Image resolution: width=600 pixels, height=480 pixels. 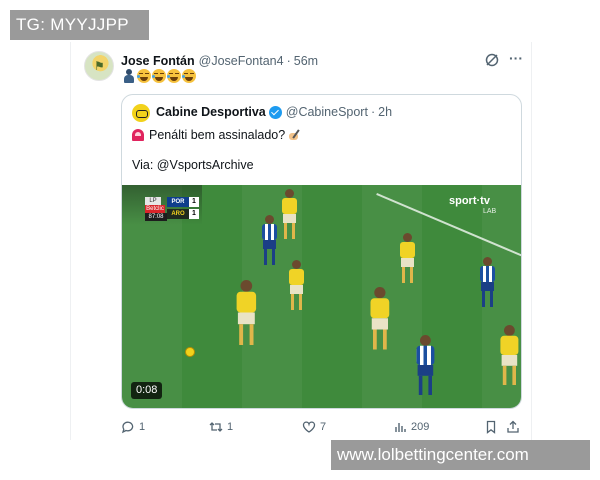 I want to click on match-clock: 87:08, so click(x=156, y=217).